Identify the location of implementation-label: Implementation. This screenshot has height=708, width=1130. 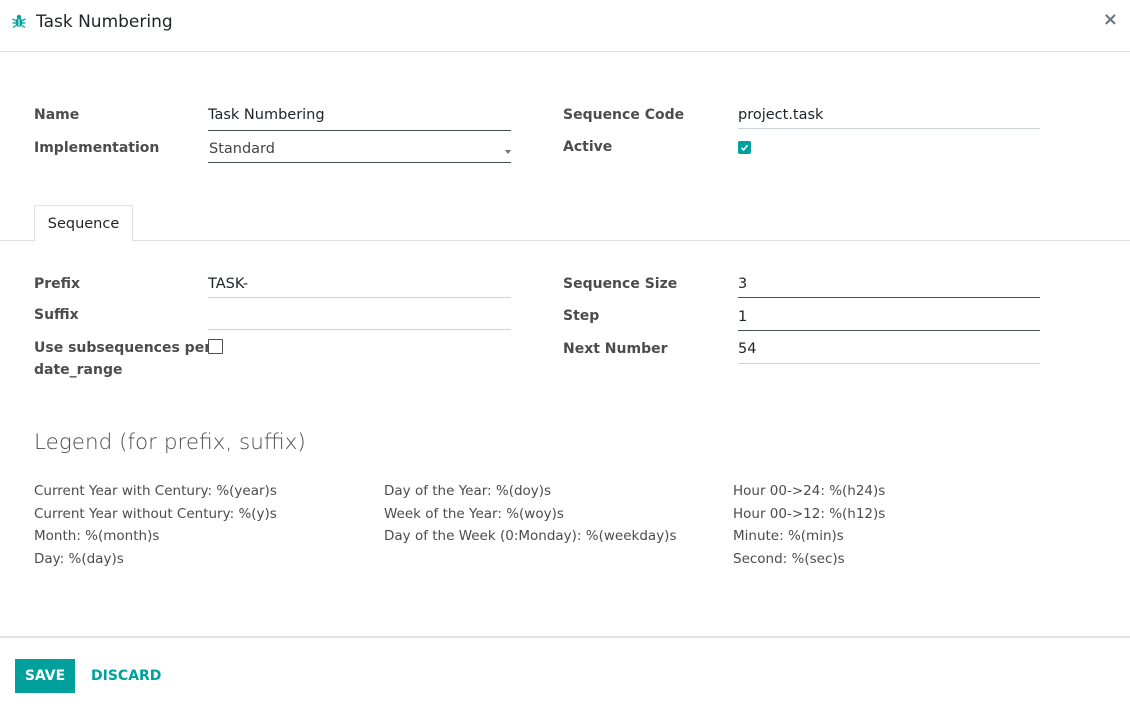
(97, 148).